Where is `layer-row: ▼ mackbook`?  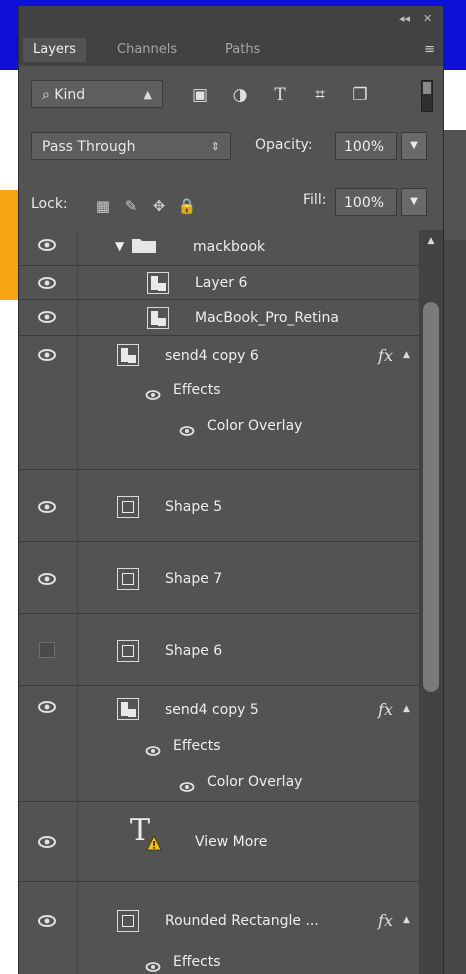
layer-row: ▼ mackbook is located at coordinates (219, 248).